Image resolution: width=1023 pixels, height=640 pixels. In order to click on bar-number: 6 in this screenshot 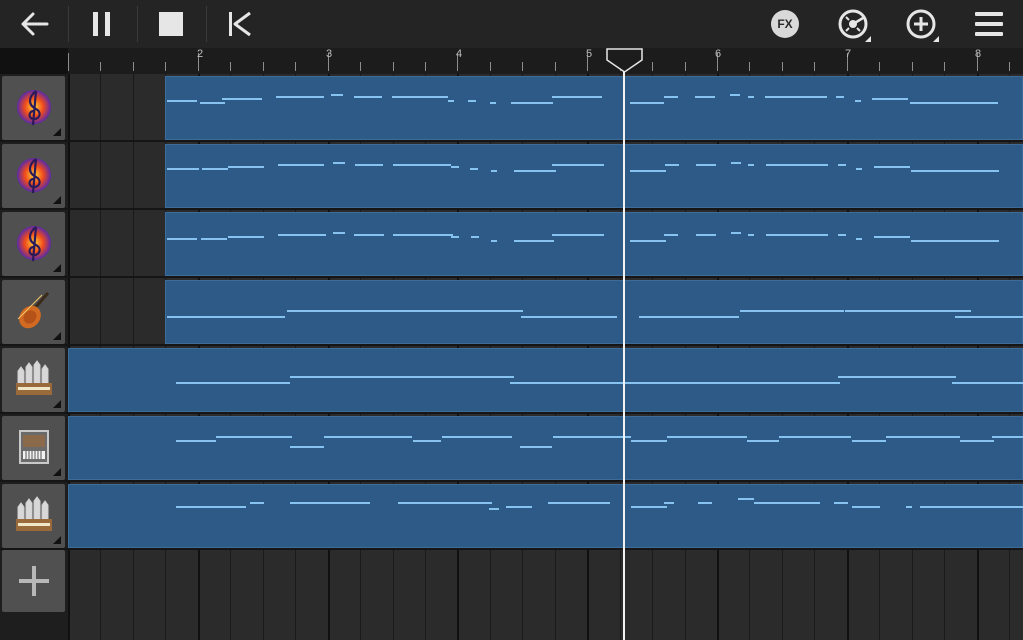, I will do `click(718, 54)`.